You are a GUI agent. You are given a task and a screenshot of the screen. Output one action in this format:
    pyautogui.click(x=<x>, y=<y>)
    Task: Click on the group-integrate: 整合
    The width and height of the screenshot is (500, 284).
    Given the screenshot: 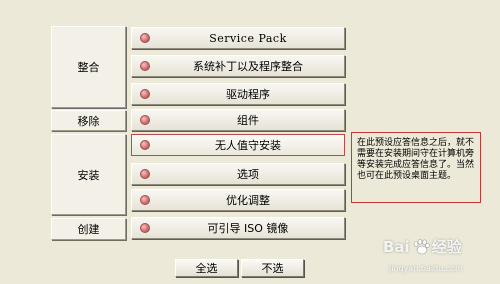 What is the action you would take?
    pyautogui.click(x=88, y=67)
    